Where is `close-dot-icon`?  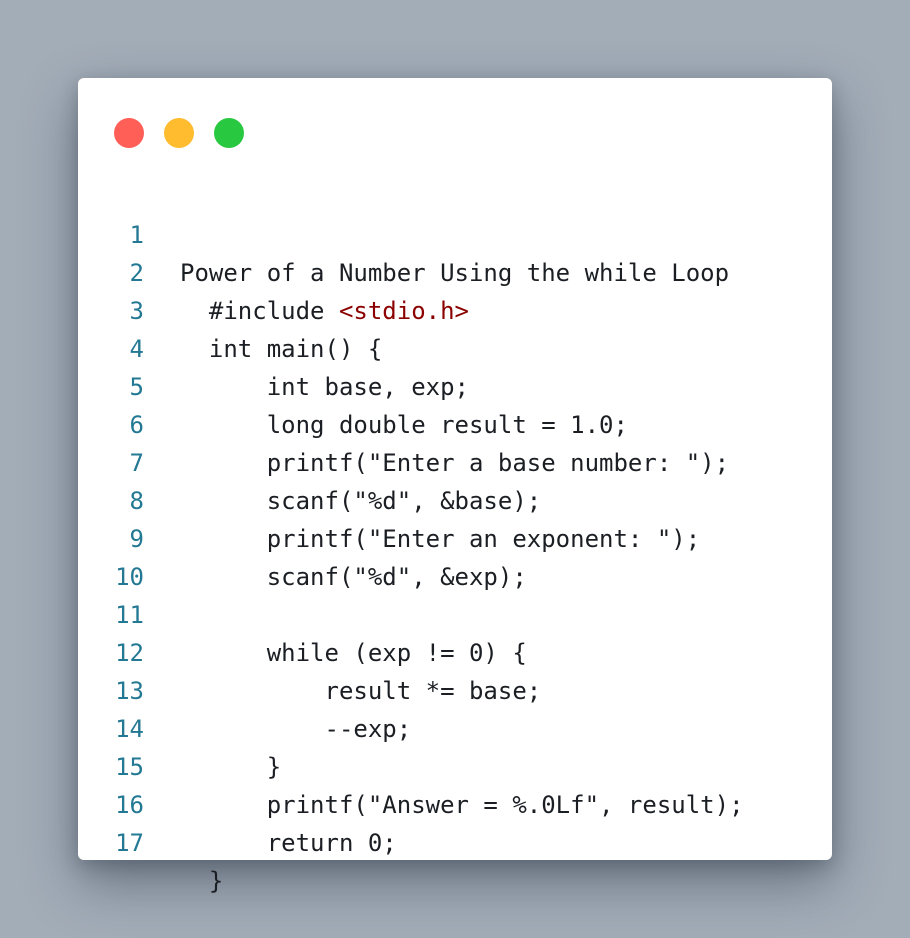 close-dot-icon is located at coordinates (129, 133).